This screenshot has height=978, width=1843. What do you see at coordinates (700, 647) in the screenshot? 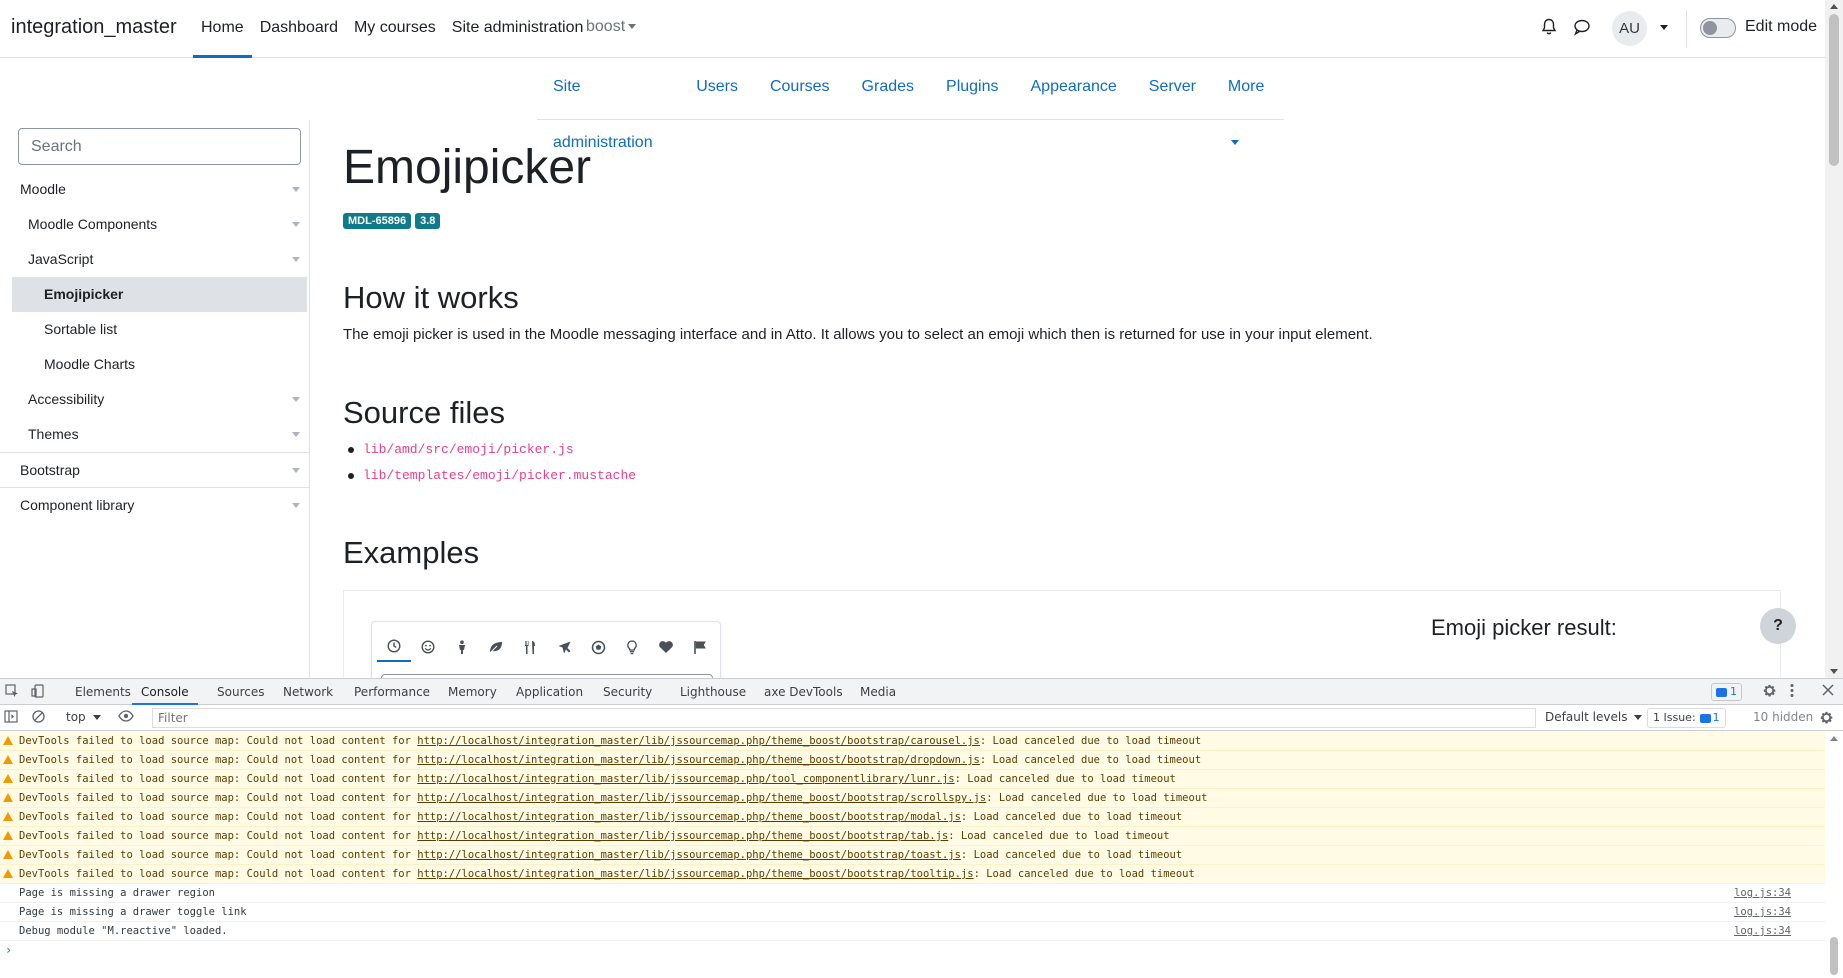
I see `flag-icon` at bounding box center [700, 647].